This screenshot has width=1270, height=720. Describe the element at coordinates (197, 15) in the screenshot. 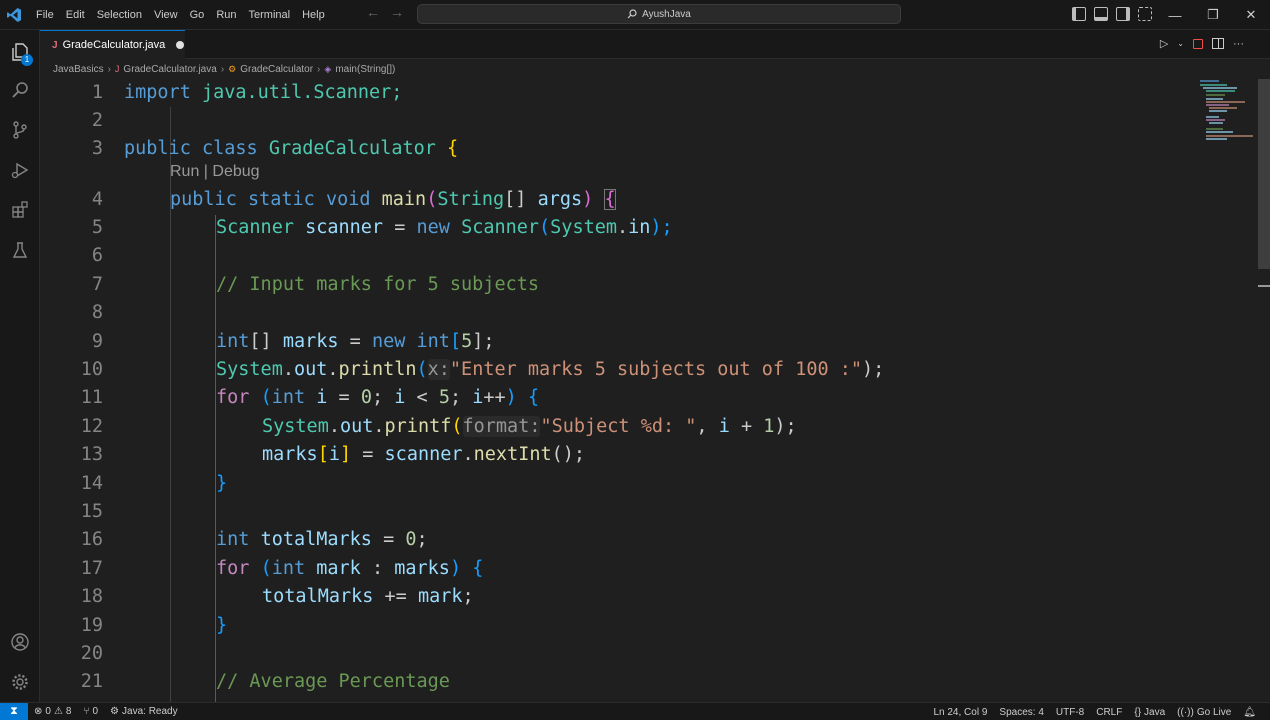

I see `menu-go: Go` at that location.